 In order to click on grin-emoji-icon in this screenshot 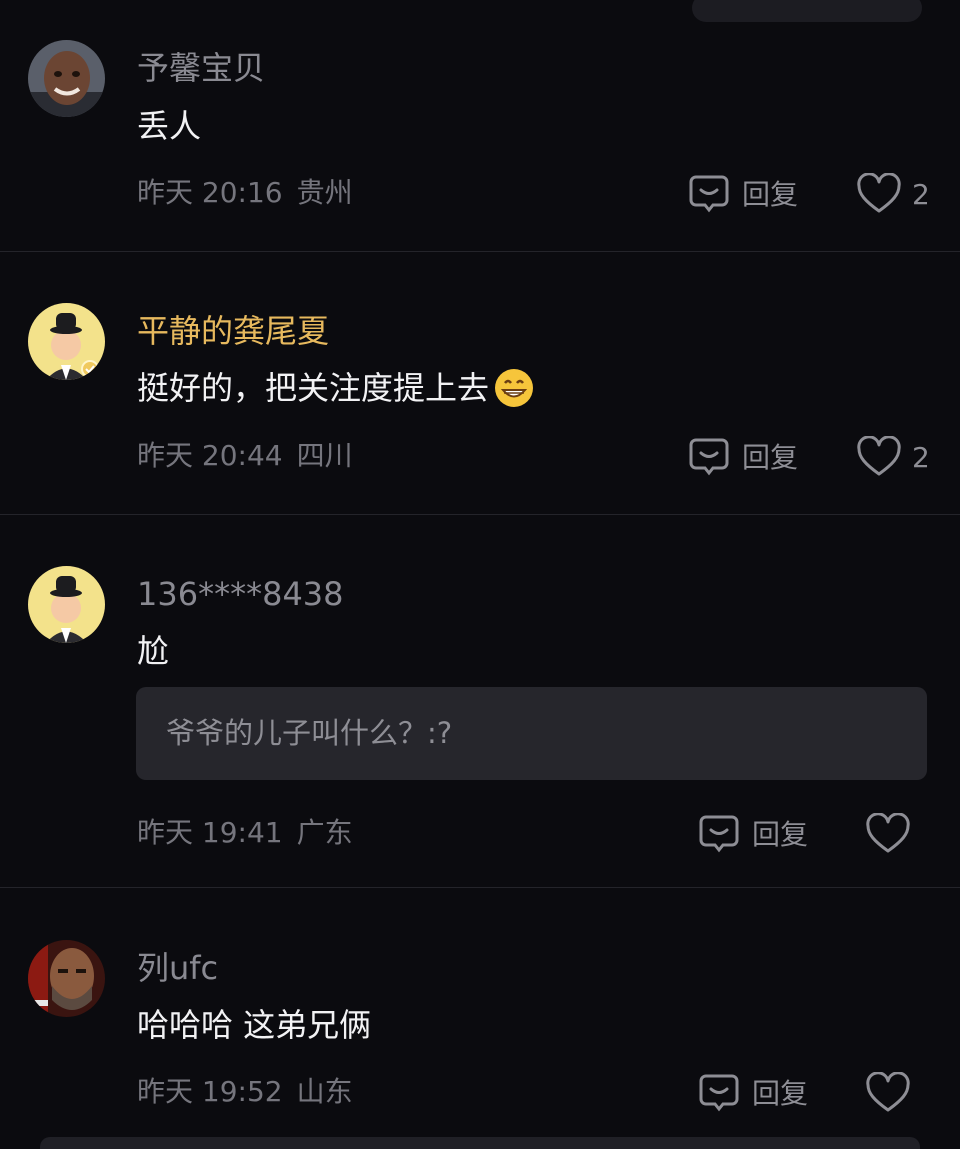, I will do `click(514, 388)`.